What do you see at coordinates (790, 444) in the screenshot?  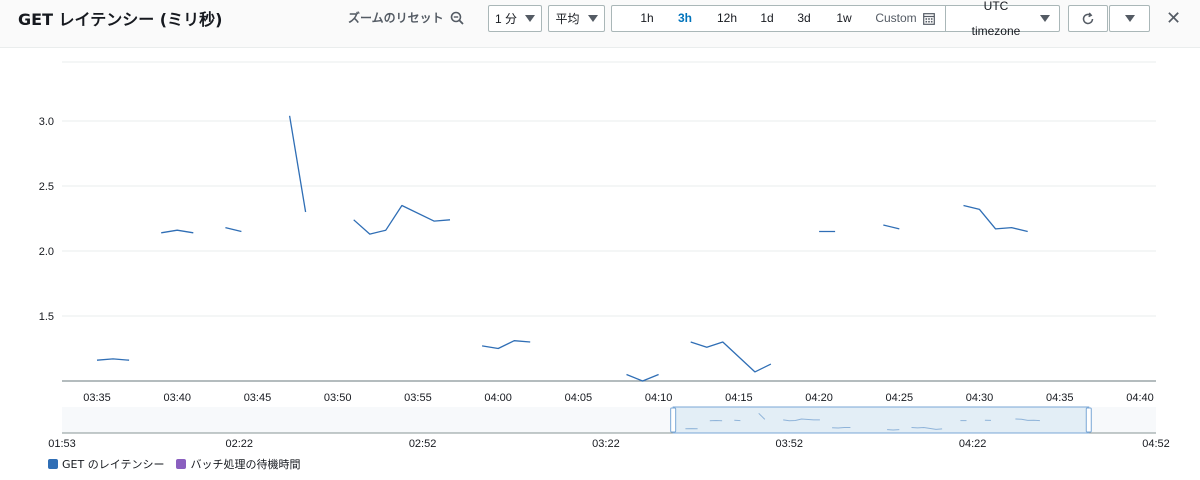 I see `overview-x-tick-label: 03:52` at bounding box center [790, 444].